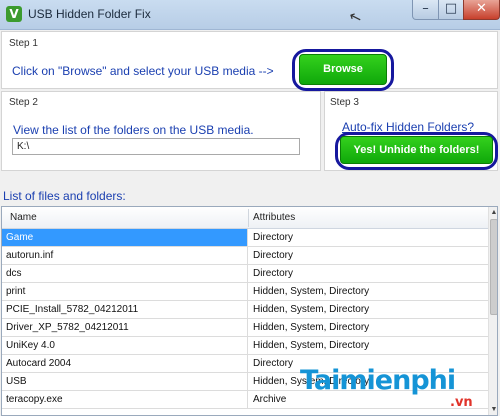 This screenshot has height=416, width=500. I want to click on list-caption: List of files and folders:, so click(64, 196).